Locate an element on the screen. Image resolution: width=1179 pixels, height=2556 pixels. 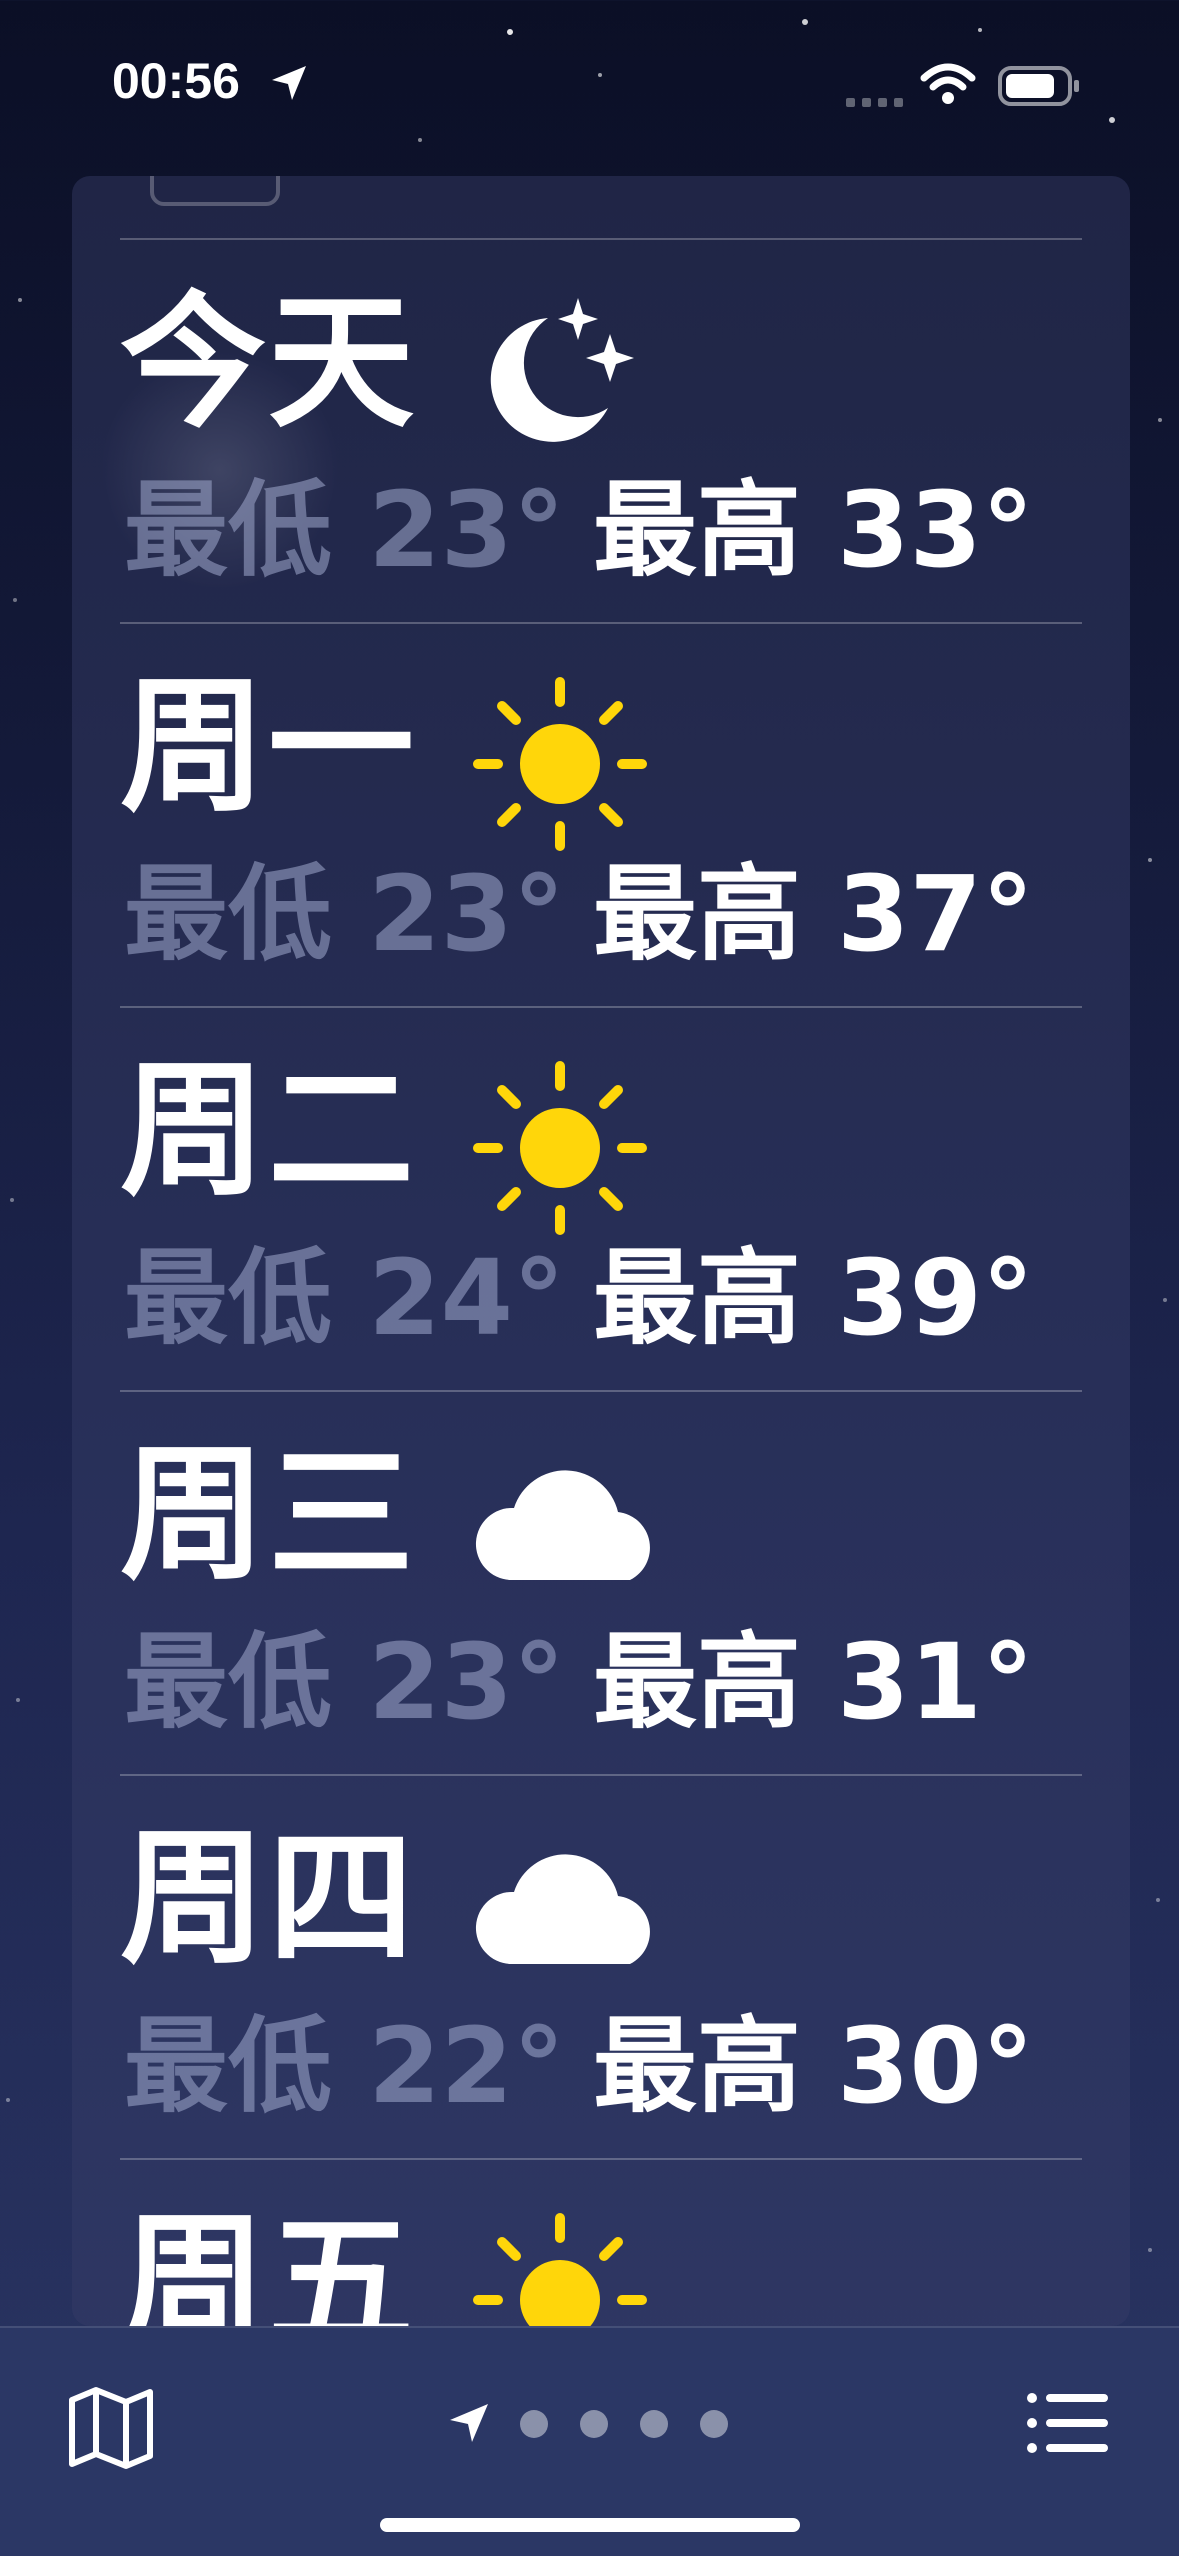
forecast-row-today: 今天 最低 23° 最高 33° is located at coordinates (601, 431).